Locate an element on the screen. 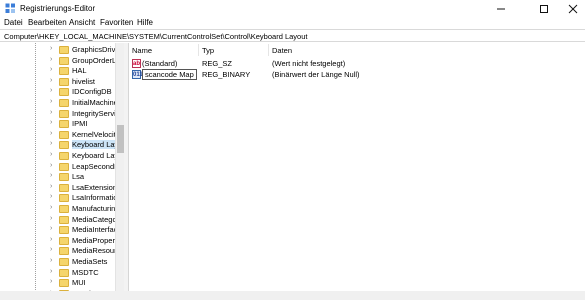 The image size is (585, 300). title-bar: Registrierungs-Editor is located at coordinates (292, 8).